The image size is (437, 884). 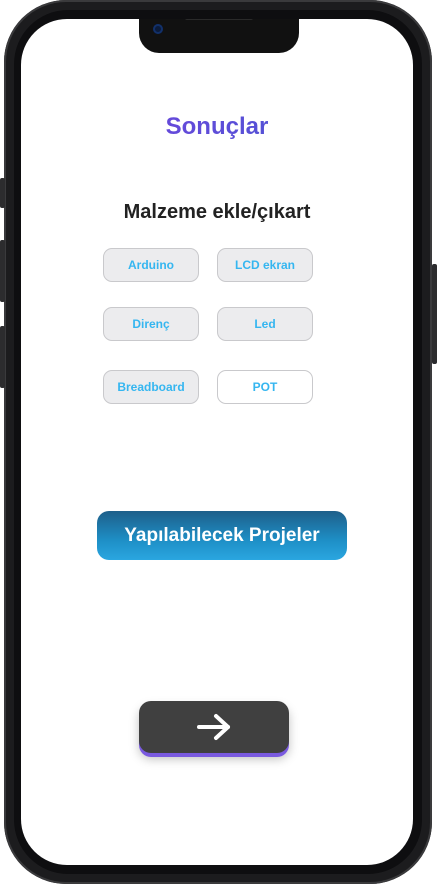 I want to click on chip-breadboard: Breadboard, so click(x=151, y=387).